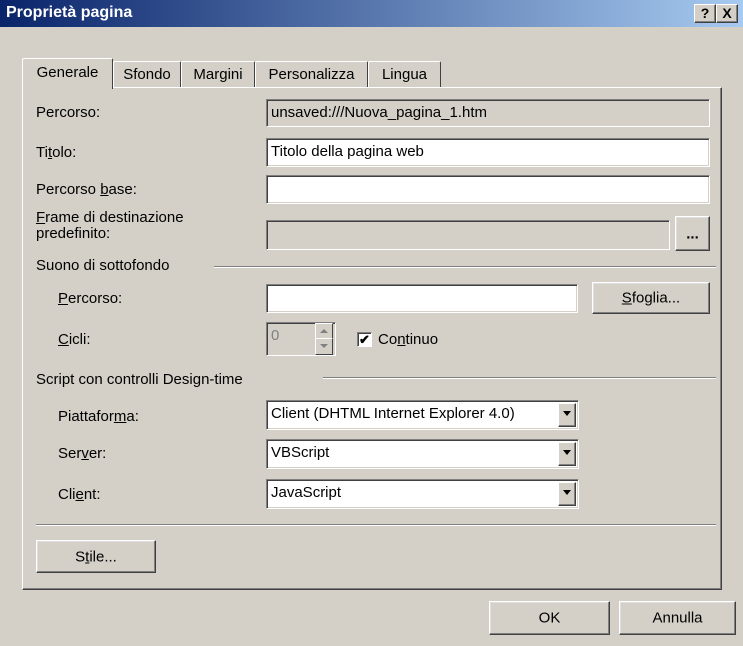 The height and width of the screenshot is (646, 743). I want to click on title-value: Titolo della pagina web, so click(347, 151).